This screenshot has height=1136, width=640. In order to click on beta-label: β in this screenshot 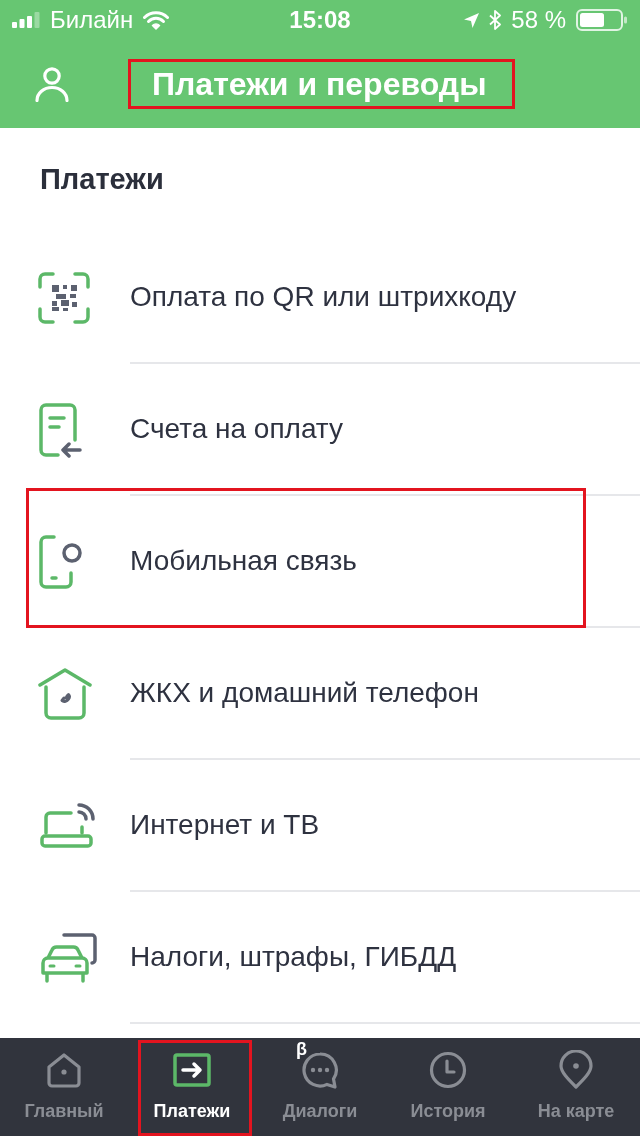, I will do `click(301, 1049)`.